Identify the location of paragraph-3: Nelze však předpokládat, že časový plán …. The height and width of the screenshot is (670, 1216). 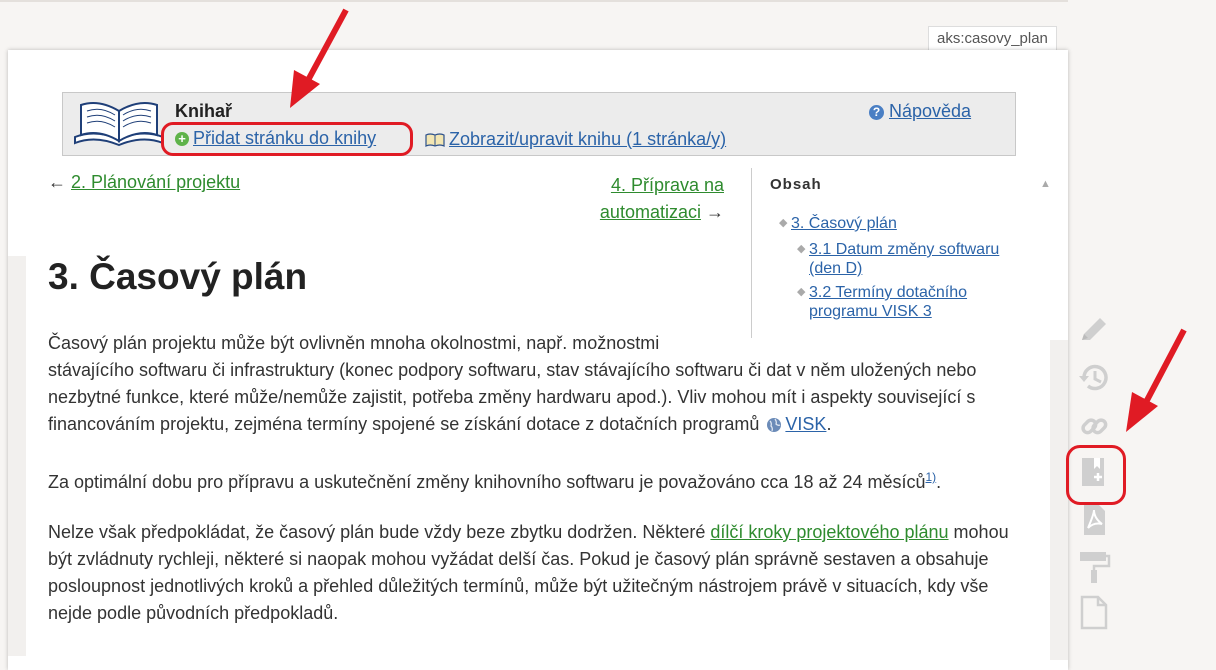
(528, 572).